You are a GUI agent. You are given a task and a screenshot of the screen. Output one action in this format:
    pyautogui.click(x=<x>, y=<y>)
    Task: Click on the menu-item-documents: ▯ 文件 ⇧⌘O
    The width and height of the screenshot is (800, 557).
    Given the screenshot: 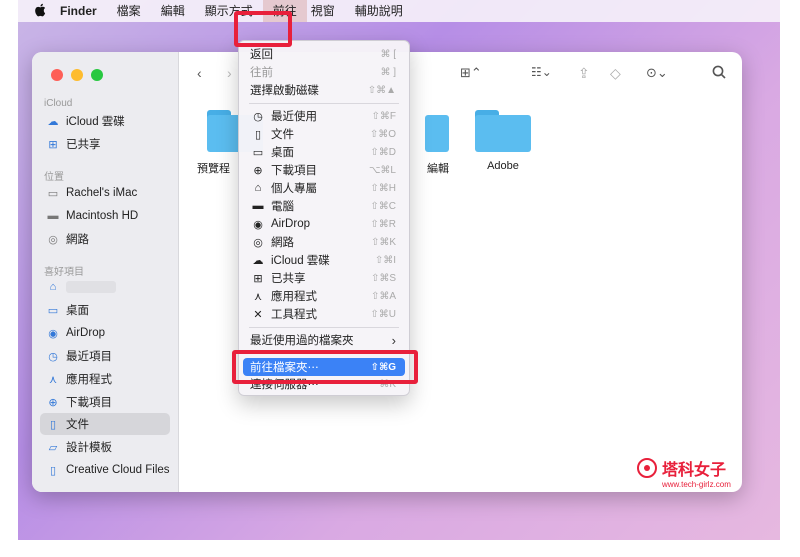 What is the action you would take?
    pyautogui.click(x=324, y=134)
    